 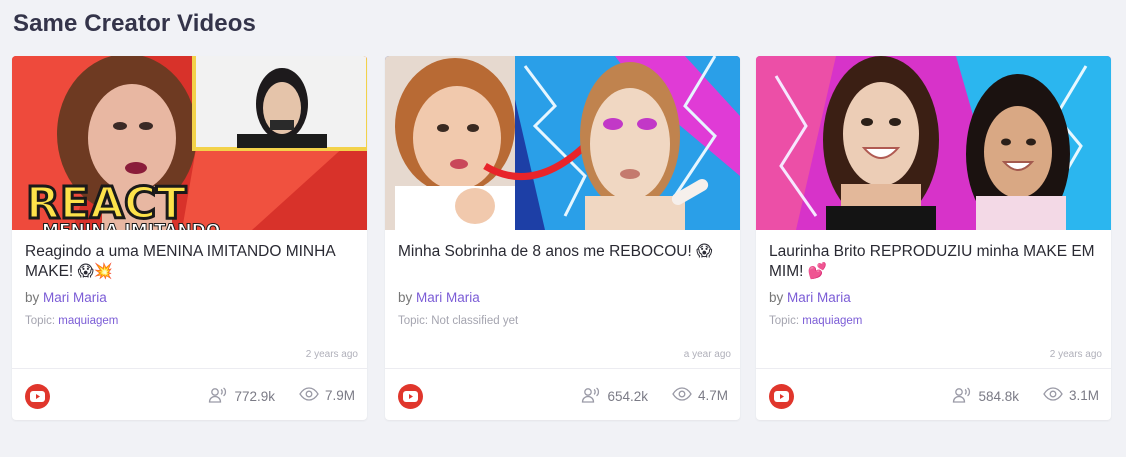 What do you see at coordinates (254, 396) in the screenshot?
I see `subscriber-value: 772.9k` at bounding box center [254, 396].